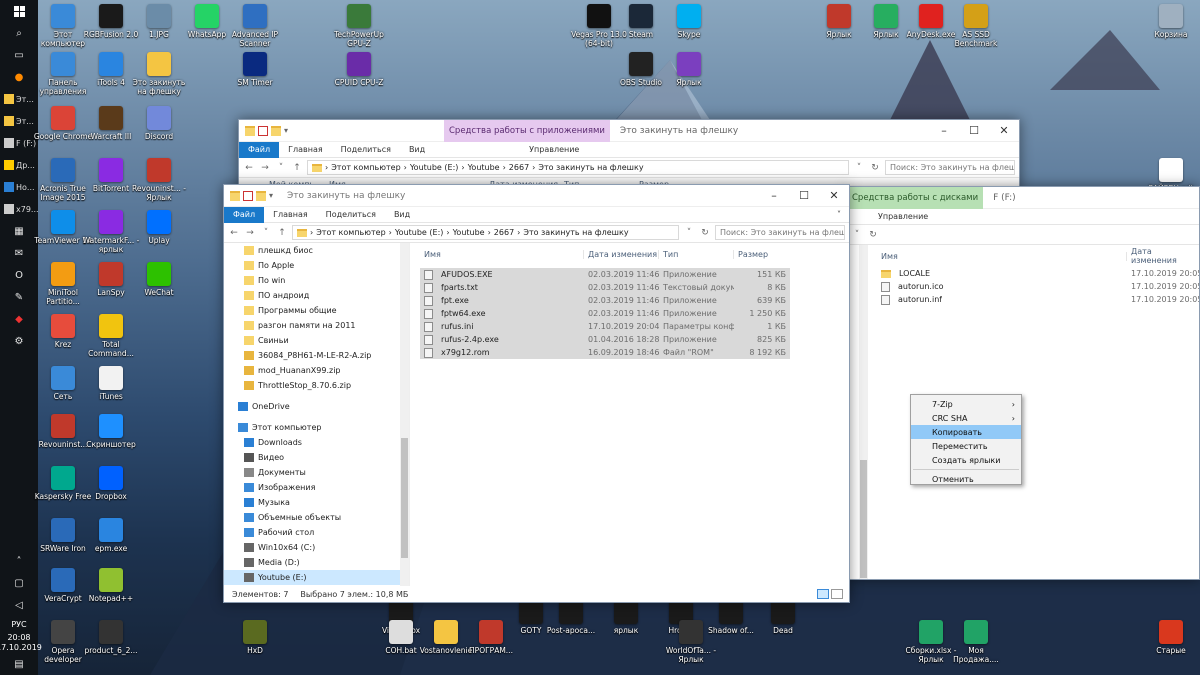 This screenshot has height=675, width=1200. Describe the element at coordinates (838, 215) in the screenshot. I see `ribbon-expand-icon: ˅` at that location.